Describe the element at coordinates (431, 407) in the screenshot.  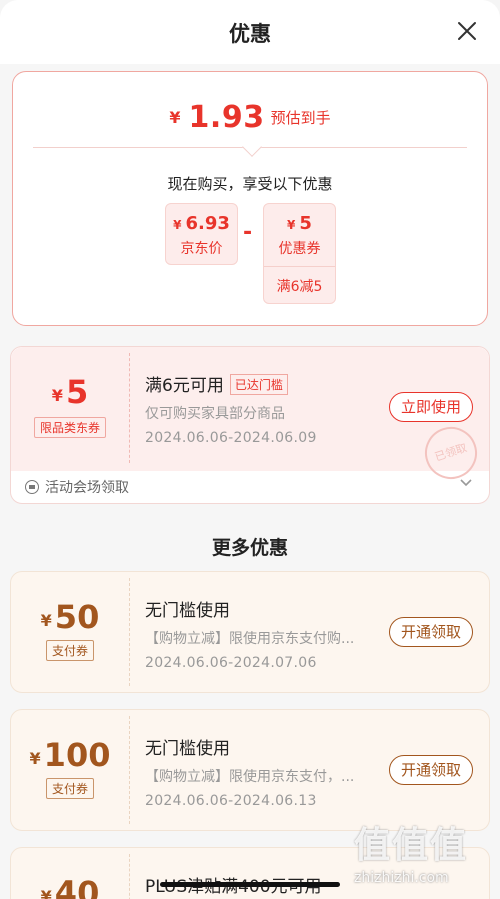
I see `use-now-button: 立即使用` at that location.